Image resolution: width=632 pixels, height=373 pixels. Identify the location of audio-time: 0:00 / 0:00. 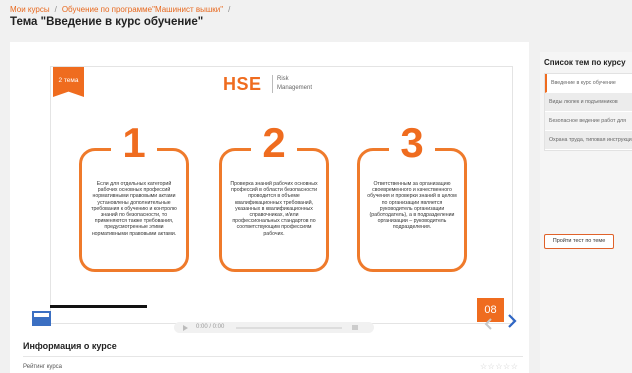
(210, 327).